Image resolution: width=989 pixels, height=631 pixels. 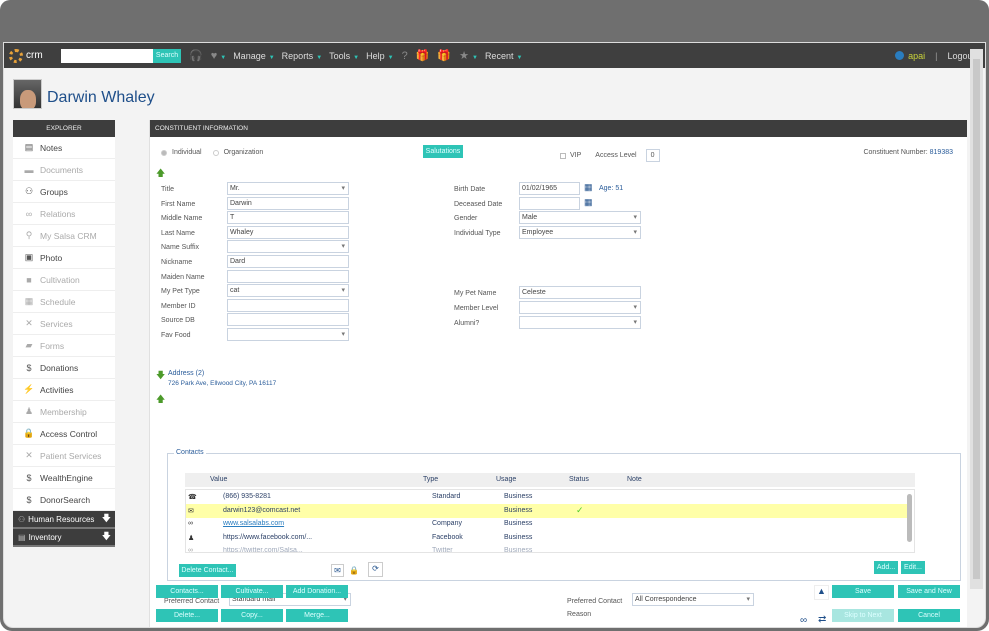 I want to click on sidebar-group-inventory: ▤ Inventory 🡇, so click(x=64, y=538).